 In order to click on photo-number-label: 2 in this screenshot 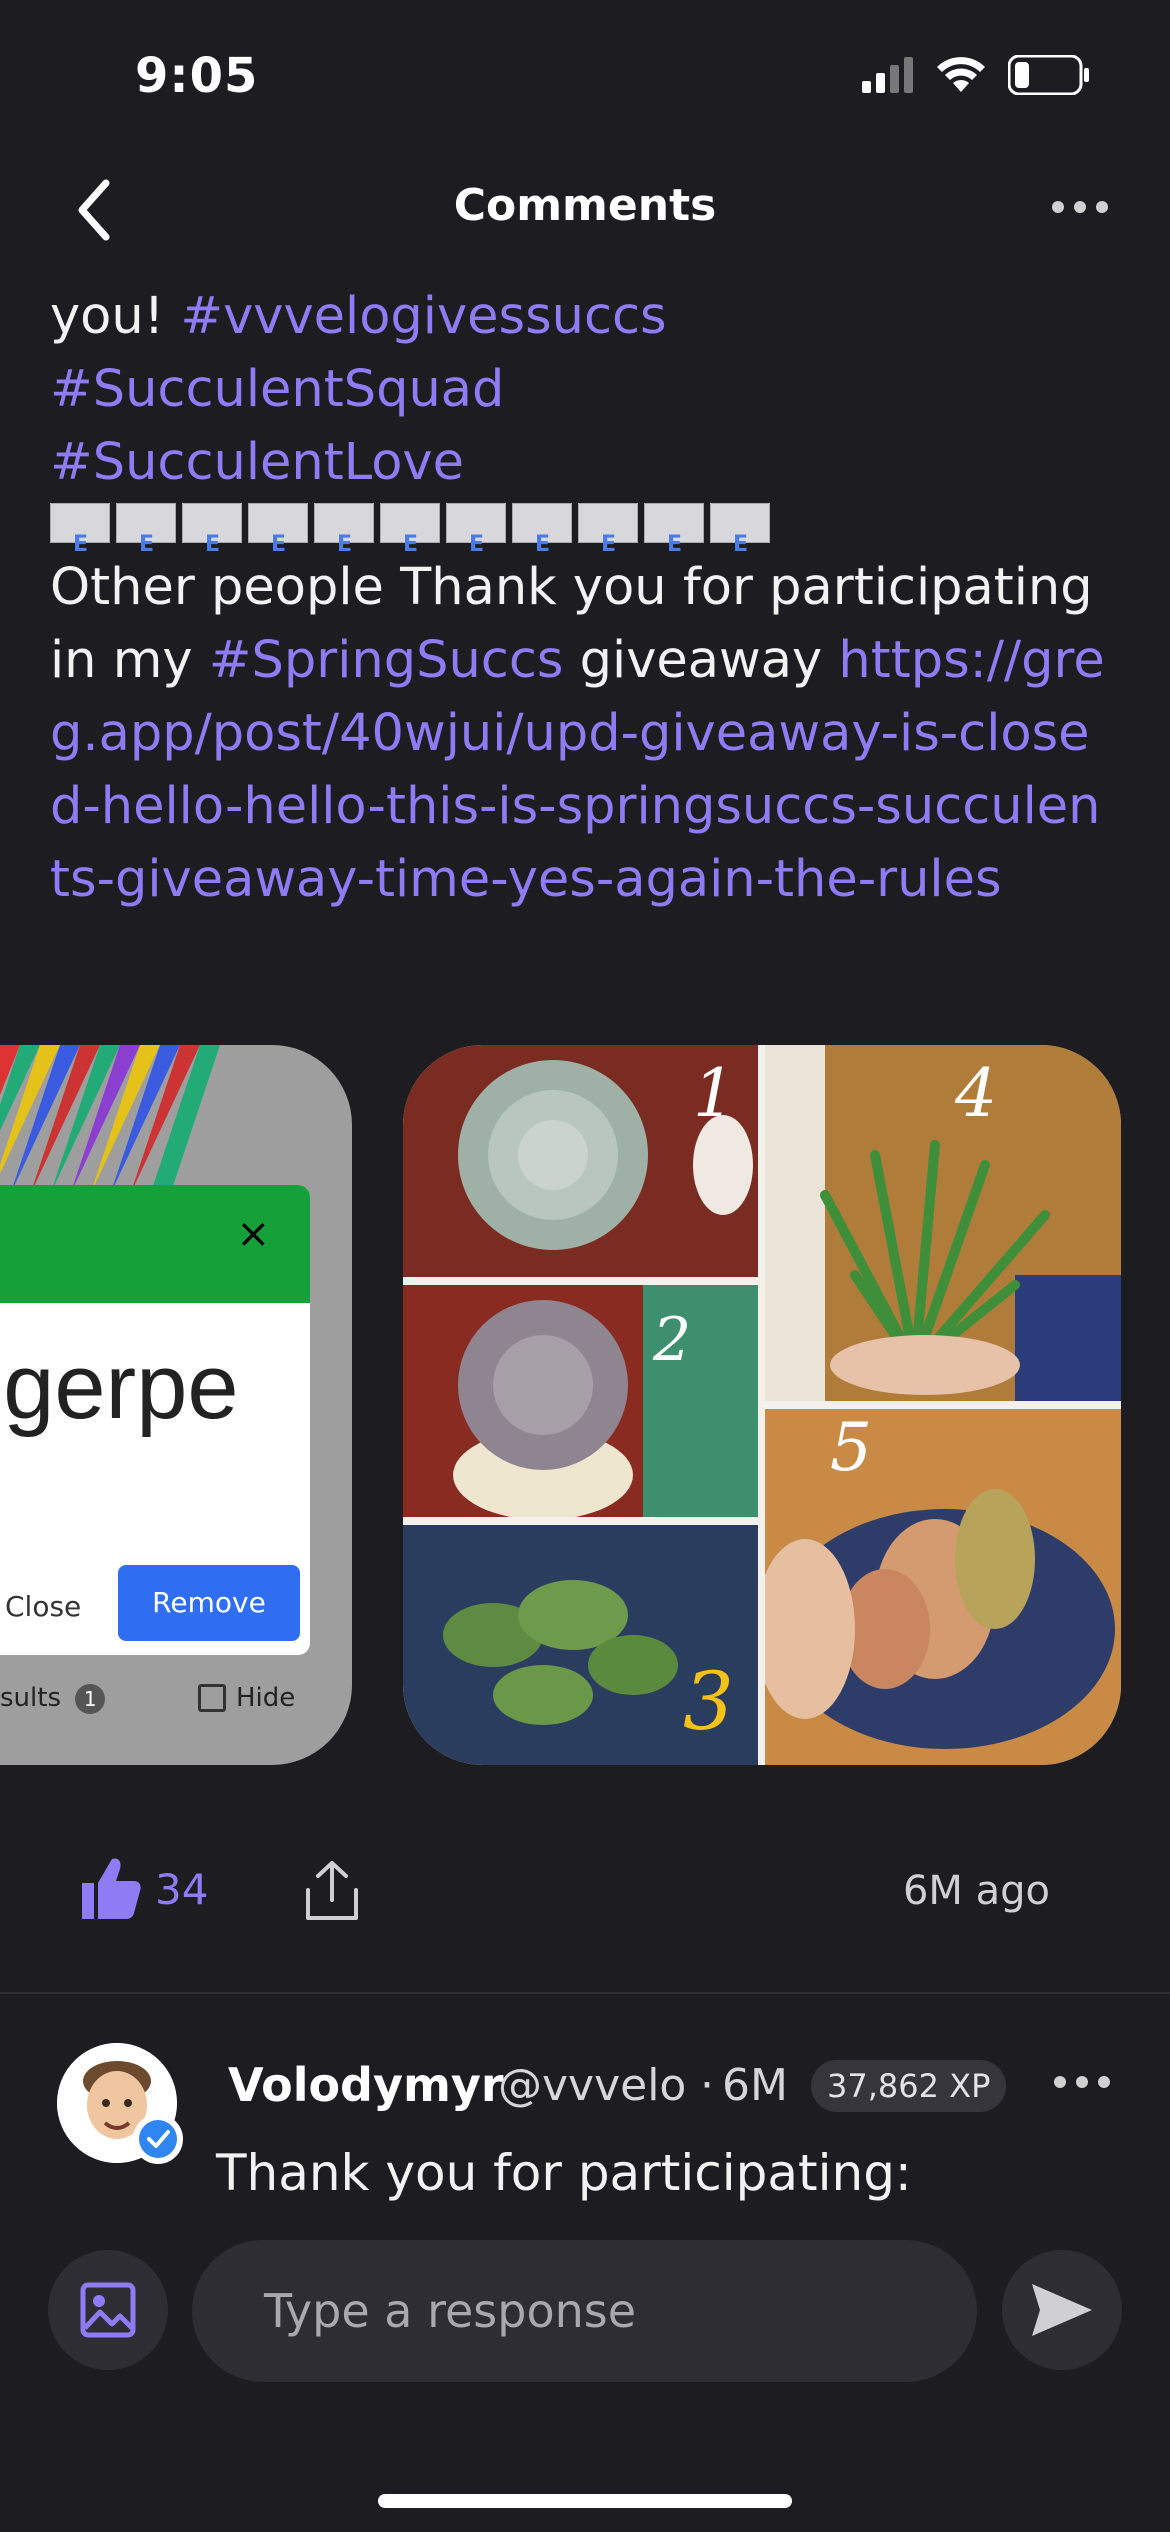, I will do `click(672, 1340)`.